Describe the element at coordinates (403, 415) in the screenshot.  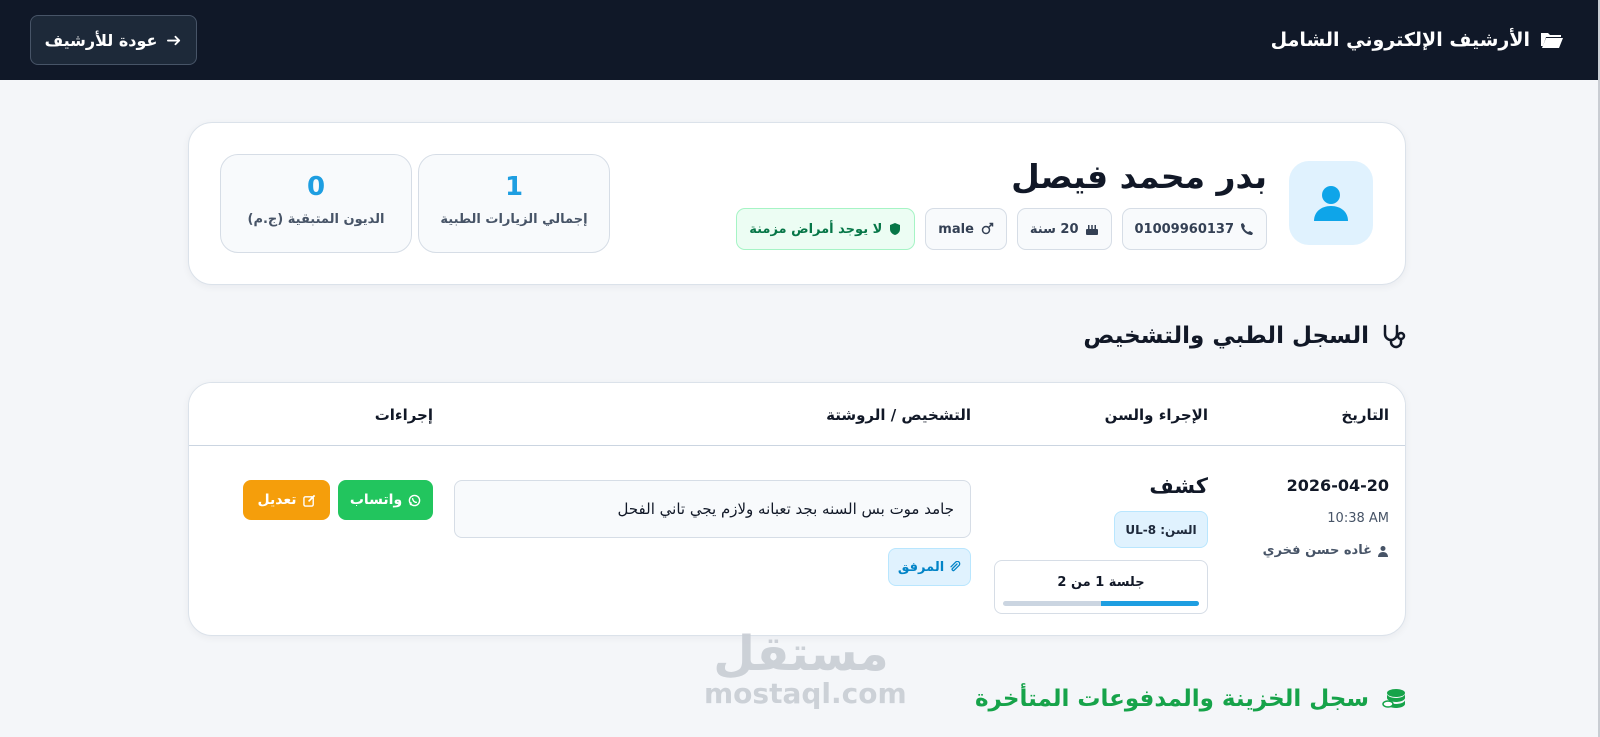
I see `column-actions: إجراءات` at that location.